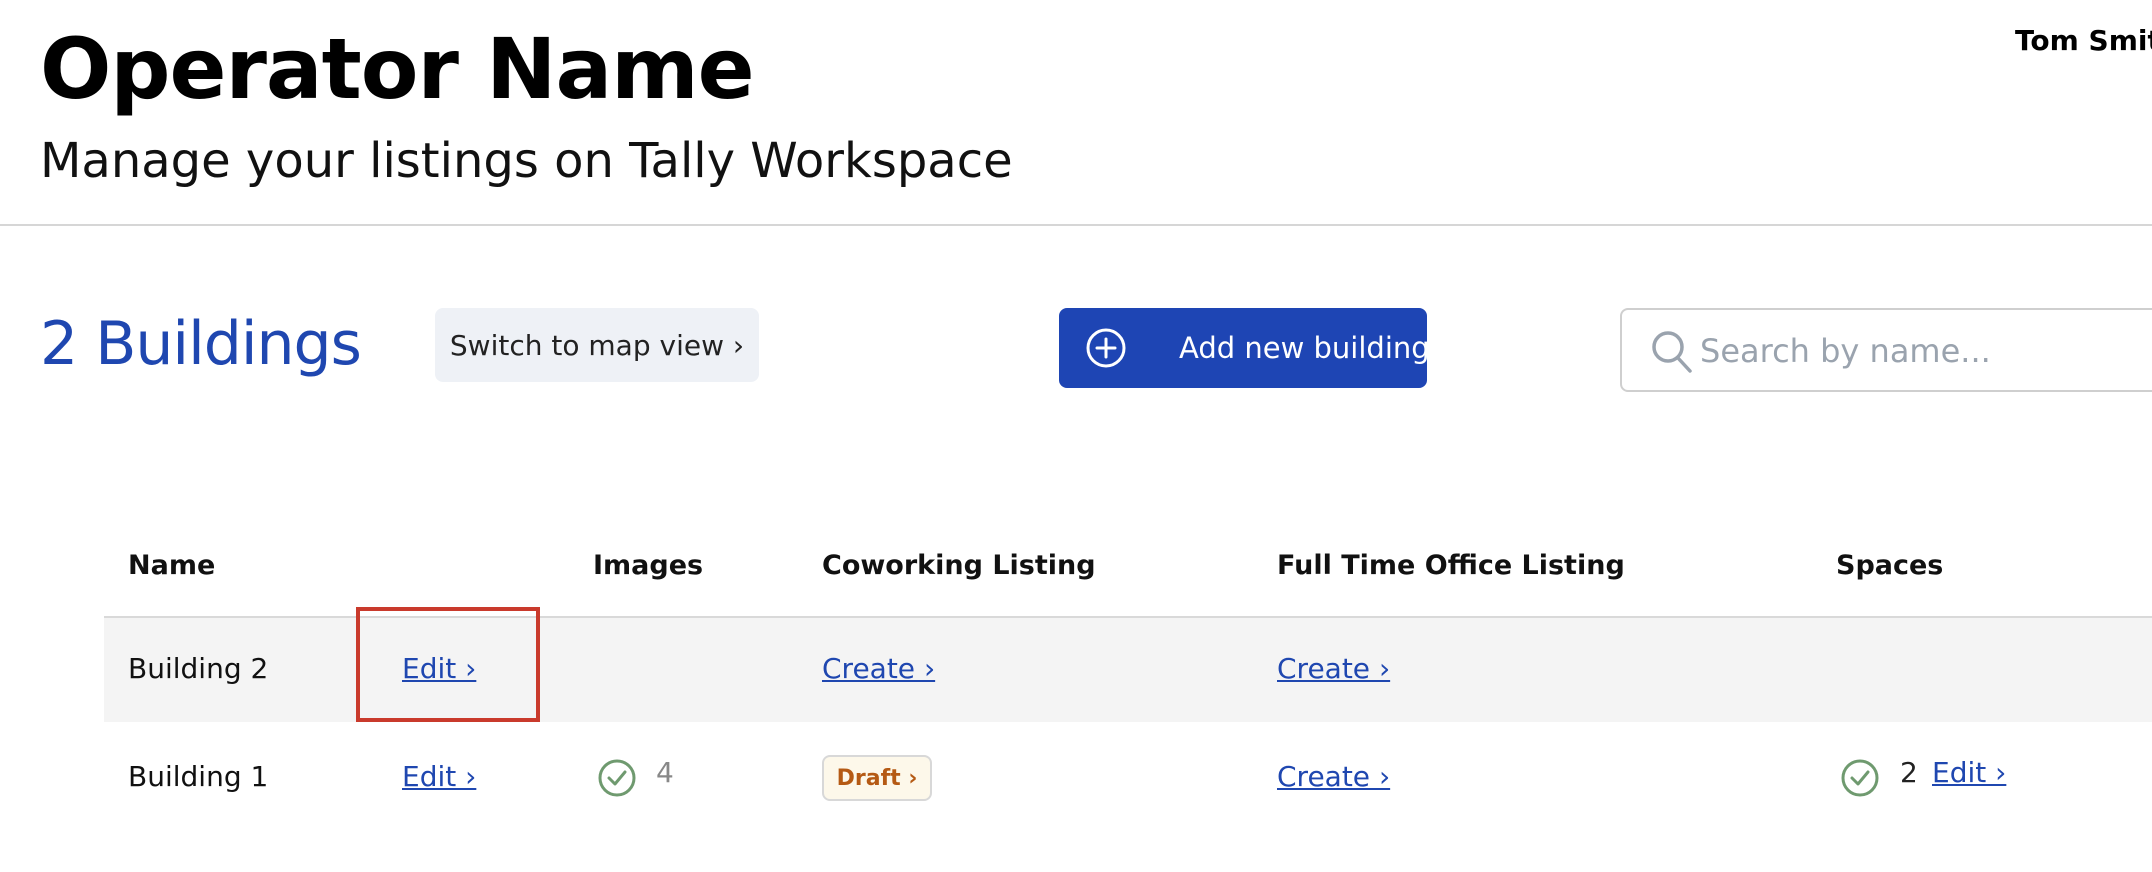 Image resolution: width=2152 pixels, height=872 pixels. I want to click on add-building-label: Add new building, so click(1304, 348).